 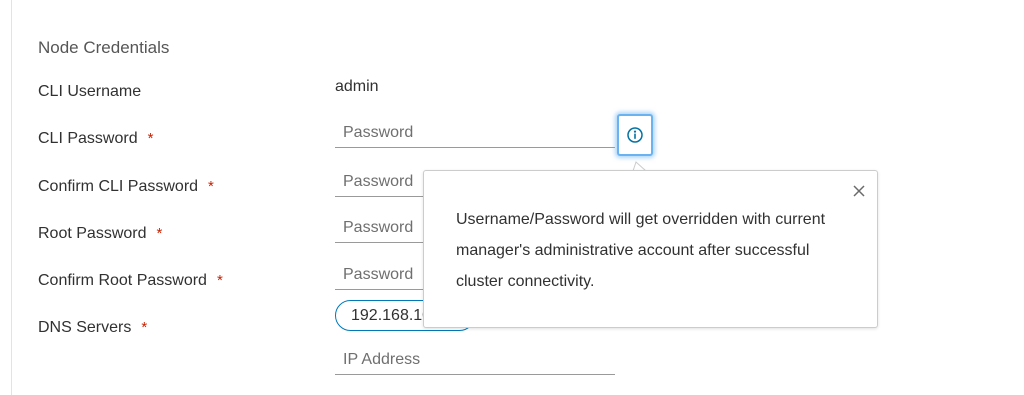 I want to click on cli-username-label-text: CLI Username, so click(x=90, y=91).